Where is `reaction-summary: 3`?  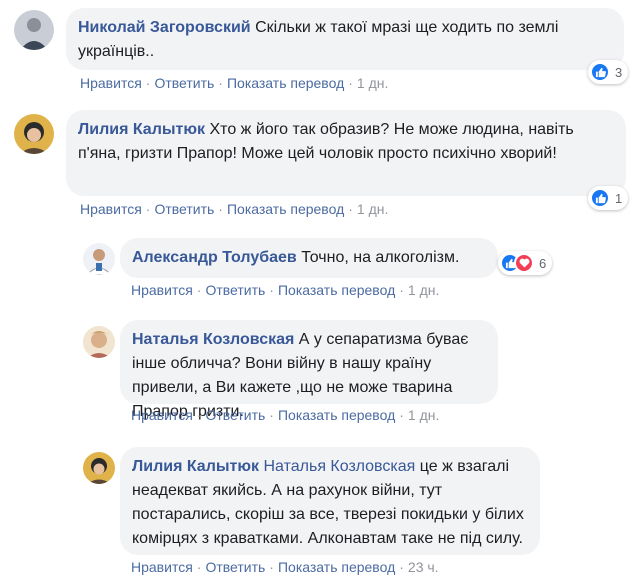 reaction-summary: 3 is located at coordinates (608, 72).